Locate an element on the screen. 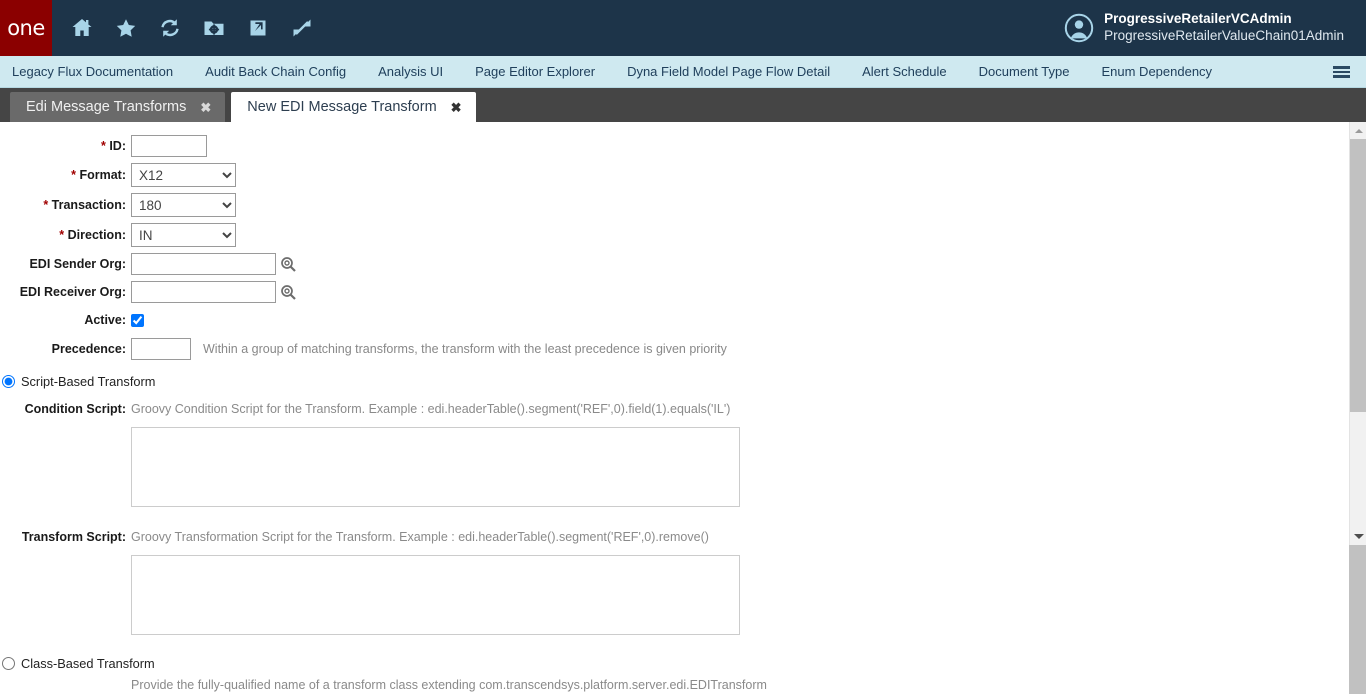  menu-item-enum-dependency: Enum Dependency is located at coordinates (1156, 72).